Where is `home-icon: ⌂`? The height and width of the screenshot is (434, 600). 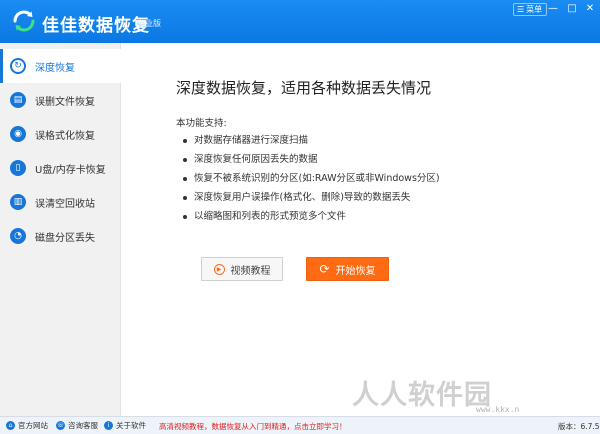 home-icon: ⌂ is located at coordinates (10, 425).